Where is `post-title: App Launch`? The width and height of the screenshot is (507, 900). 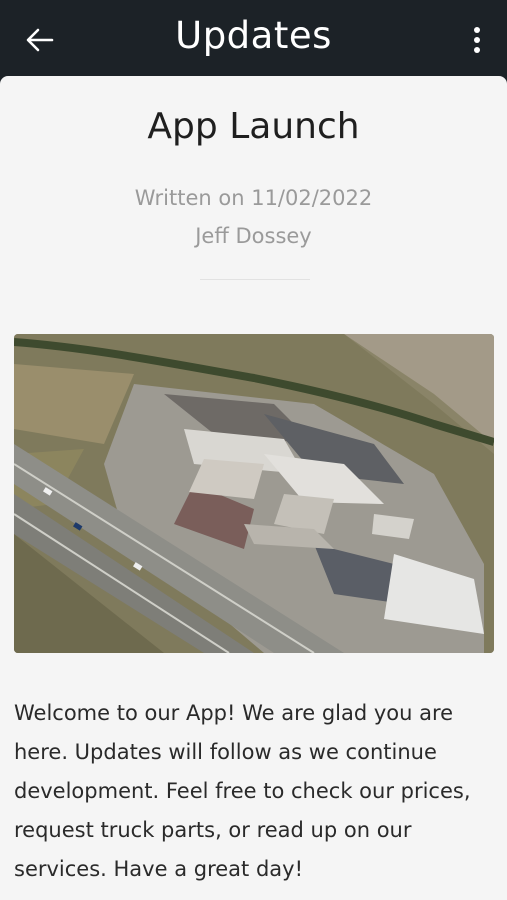 post-title: App Launch is located at coordinates (253, 126).